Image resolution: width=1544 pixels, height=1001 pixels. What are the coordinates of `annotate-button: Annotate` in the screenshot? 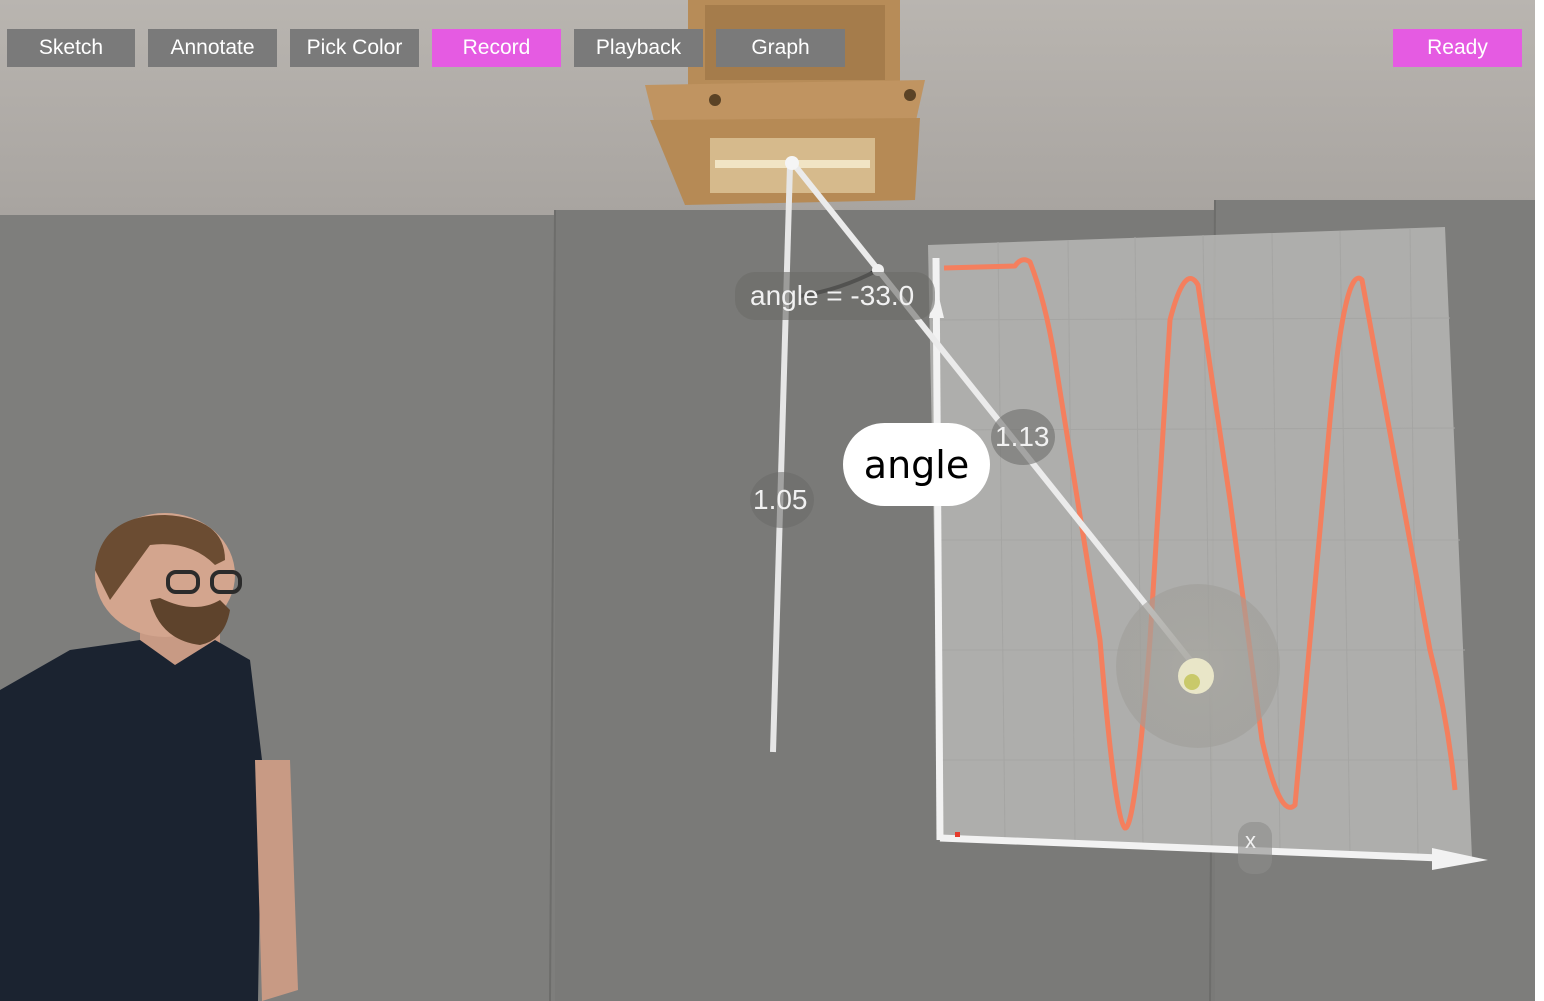 It's located at (212, 48).